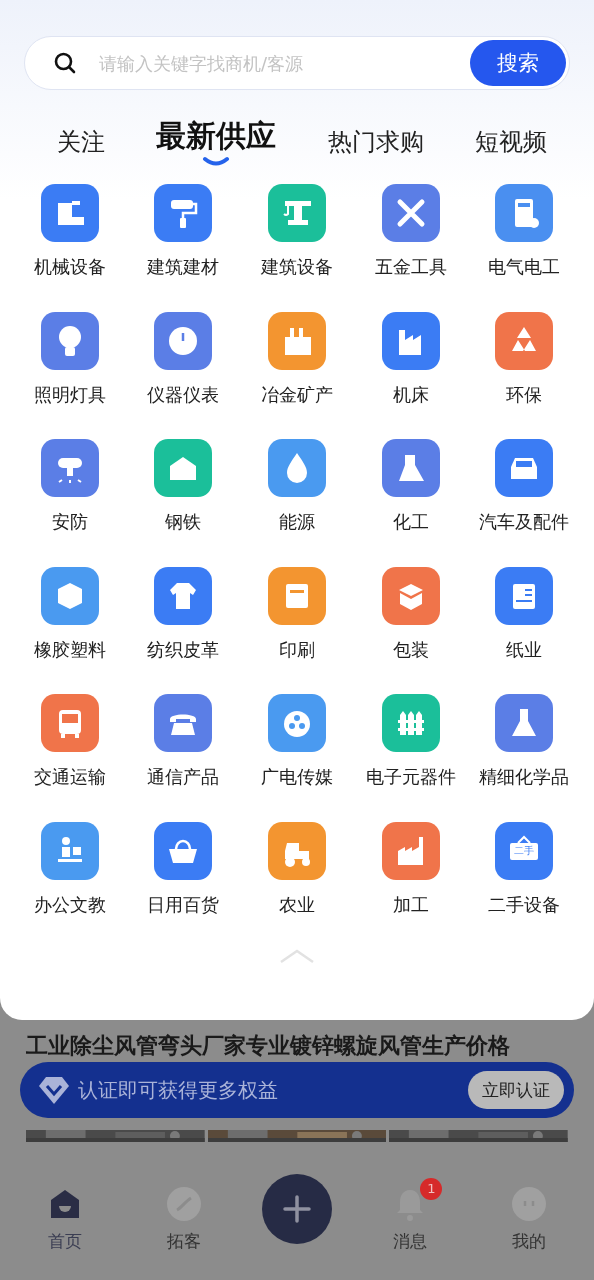 Image resolution: width=594 pixels, height=1280 pixels. What do you see at coordinates (297, 904) in the screenshot?
I see `category-label: 农业` at bounding box center [297, 904].